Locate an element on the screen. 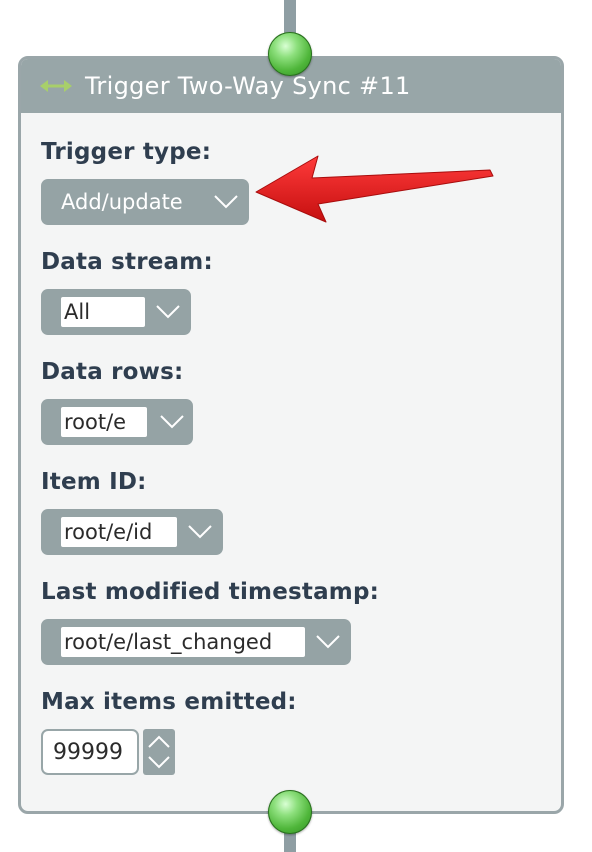 Image resolution: width=592 pixels, height=852 pixels. item-id-value: root/e/id is located at coordinates (119, 532).